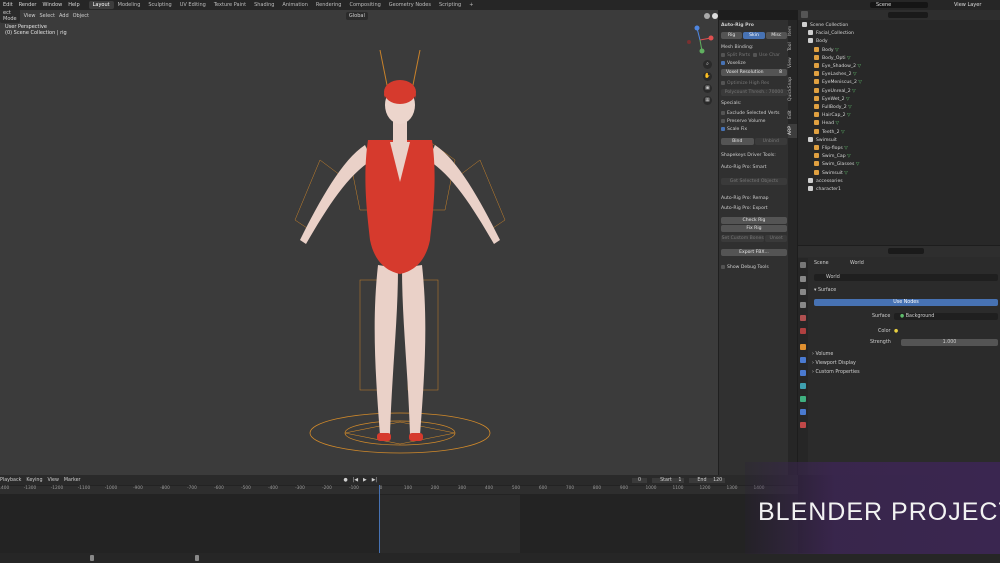 Image resolution: width=1000 pixels, height=563 pixels. I want to click on outliner-row: Swim_Cap ▽, so click(832, 157).